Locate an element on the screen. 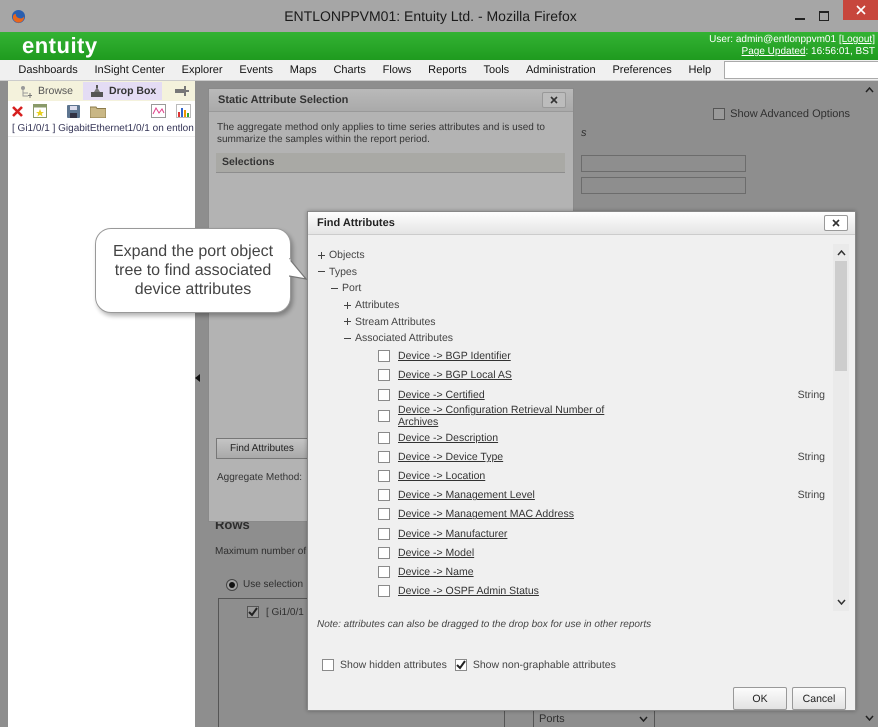 This screenshot has height=727, width=878. tree-node: Objects is located at coordinates (347, 255).